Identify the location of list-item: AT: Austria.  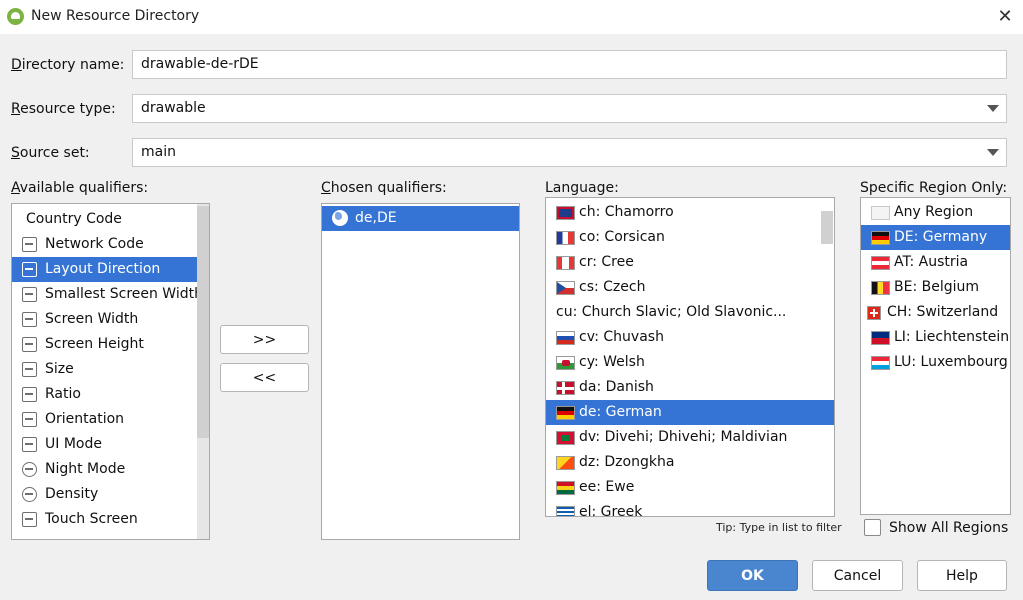
(935, 262).